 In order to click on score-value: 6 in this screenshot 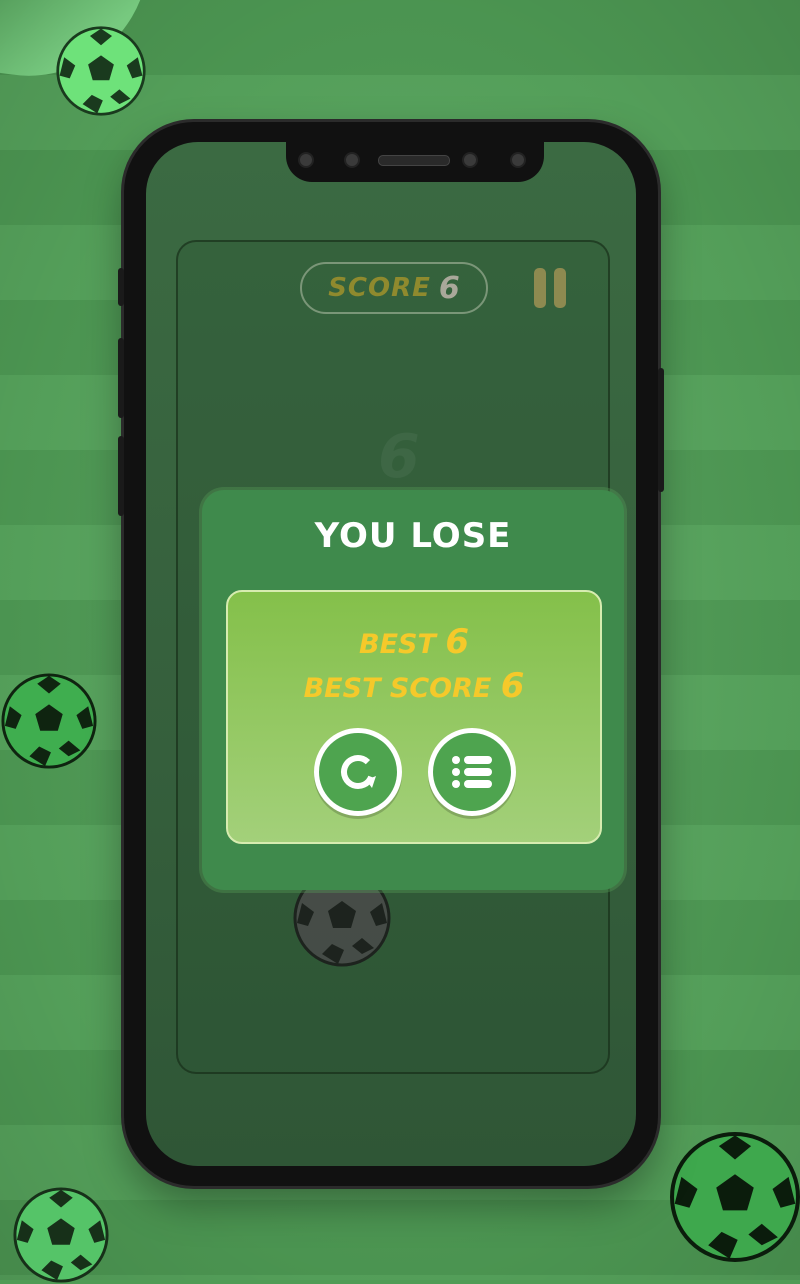, I will do `click(449, 288)`.